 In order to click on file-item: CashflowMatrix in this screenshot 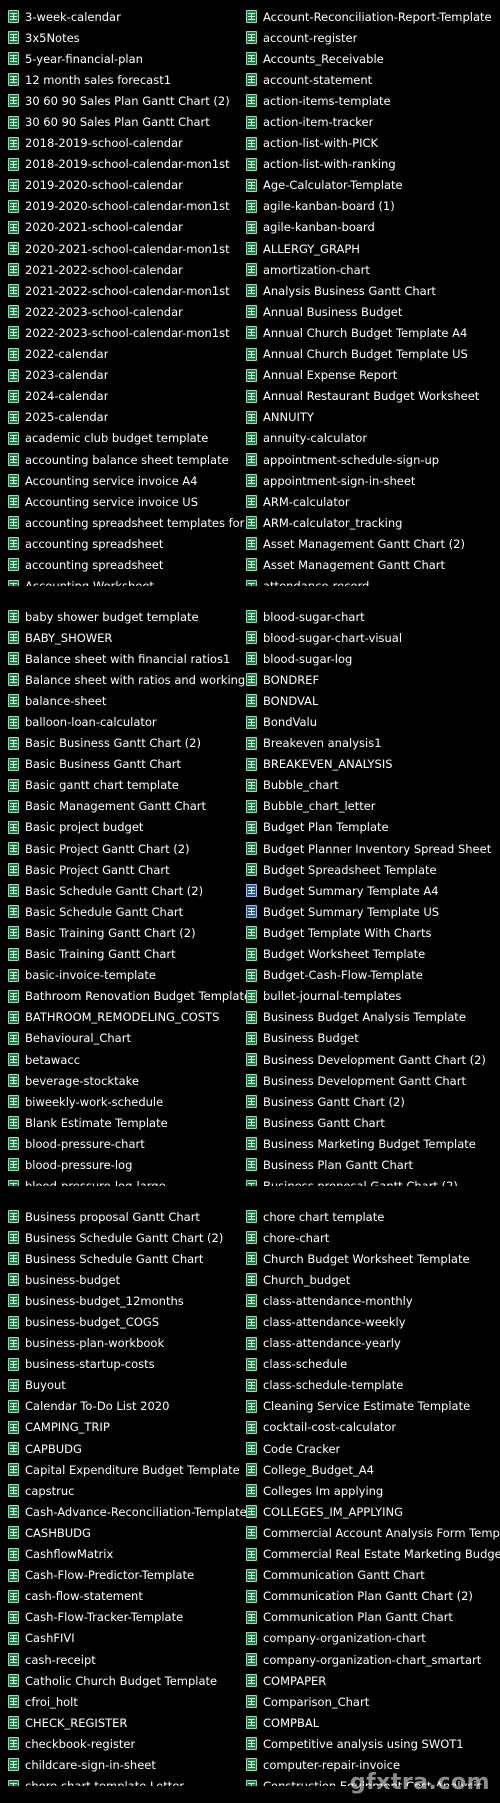, I will do `click(127, 1554)`.